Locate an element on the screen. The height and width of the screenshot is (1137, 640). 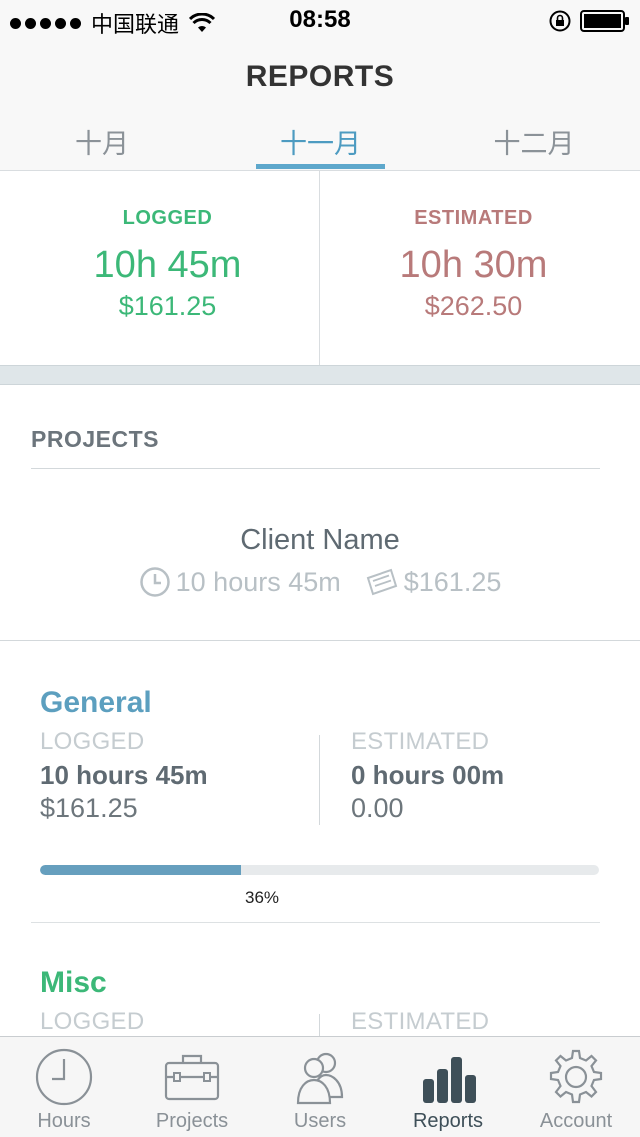
briefcase-icon is located at coordinates (192, 1077).